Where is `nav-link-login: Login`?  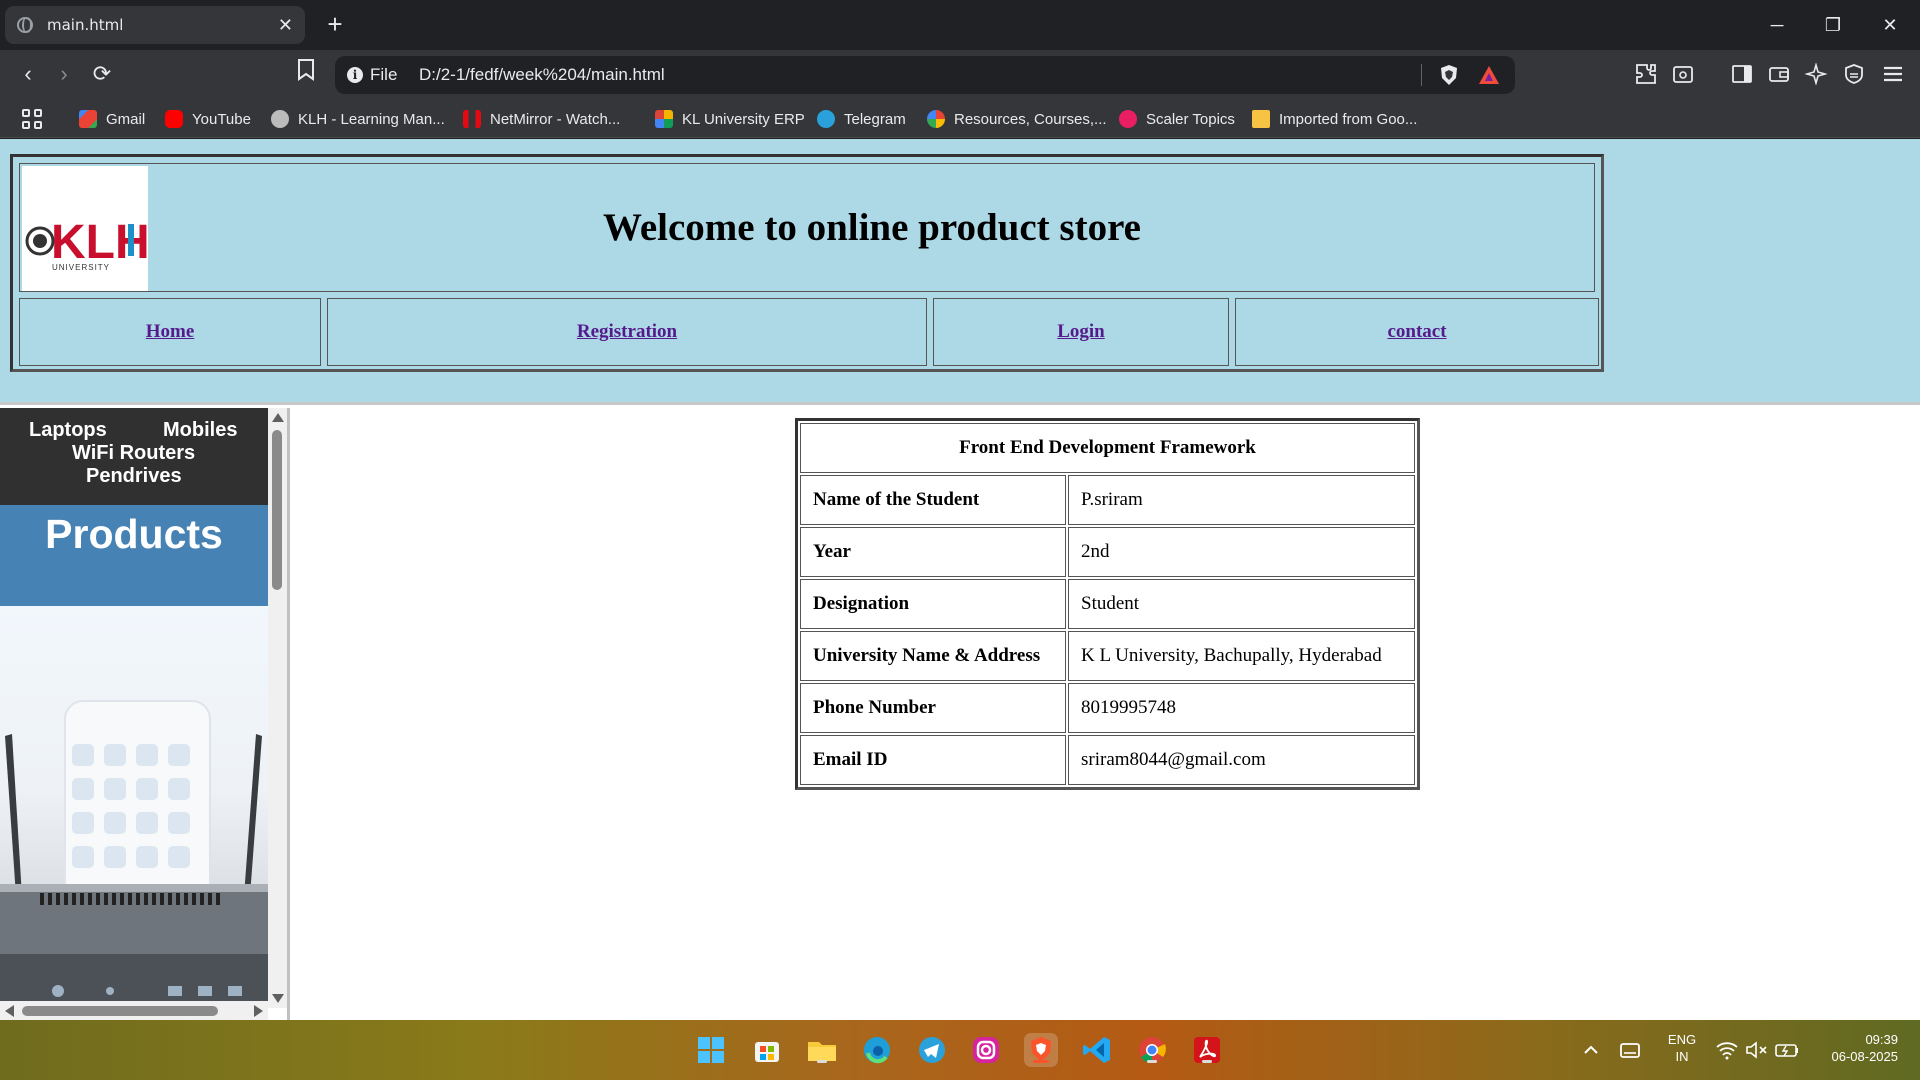
nav-link-login: Login is located at coordinates (1081, 332).